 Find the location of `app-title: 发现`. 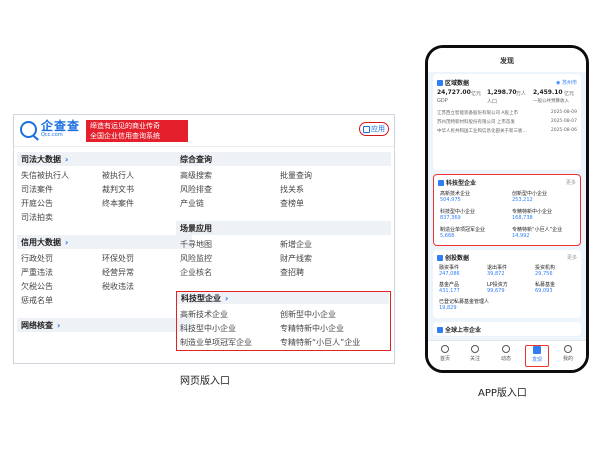

app-title: 发现 is located at coordinates (507, 60).